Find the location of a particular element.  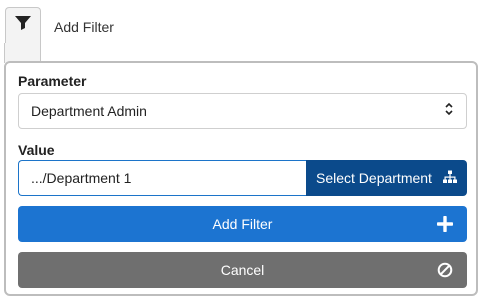

filter-icon is located at coordinates (23, 25).